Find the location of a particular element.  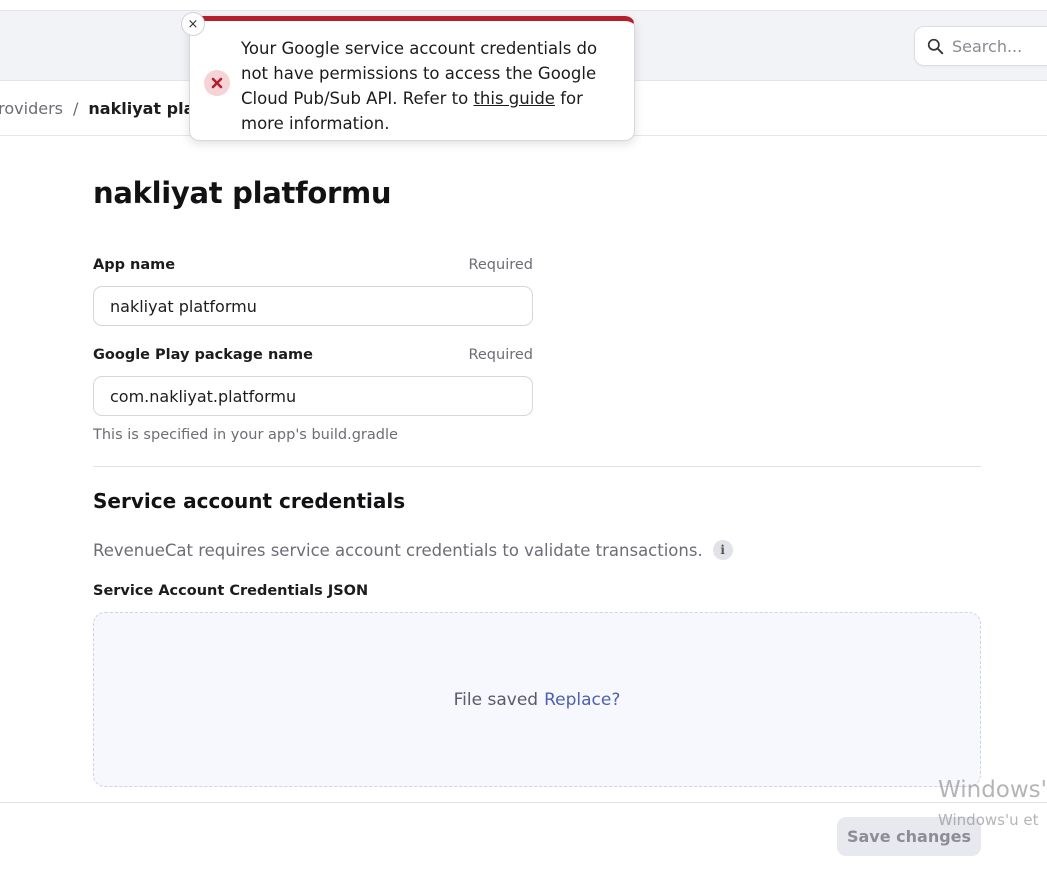

package-name-required: Required is located at coordinates (500, 355).